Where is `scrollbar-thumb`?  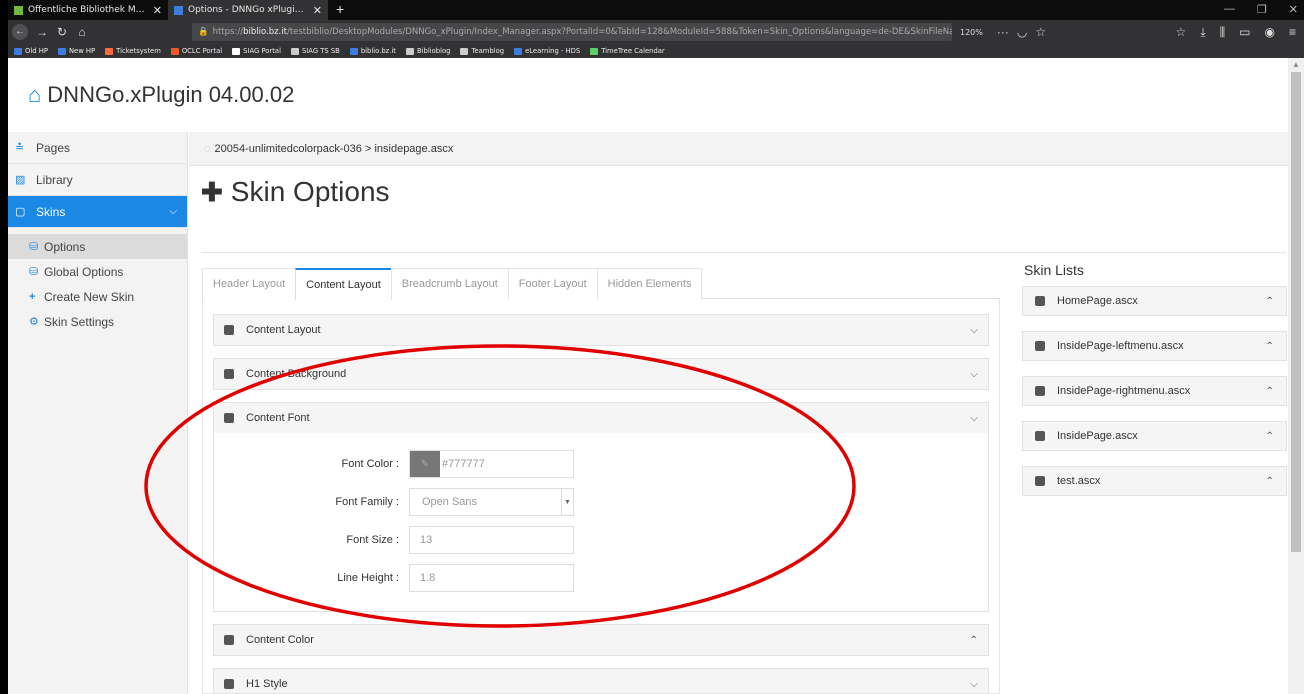 scrollbar-thumb is located at coordinates (1296, 312).